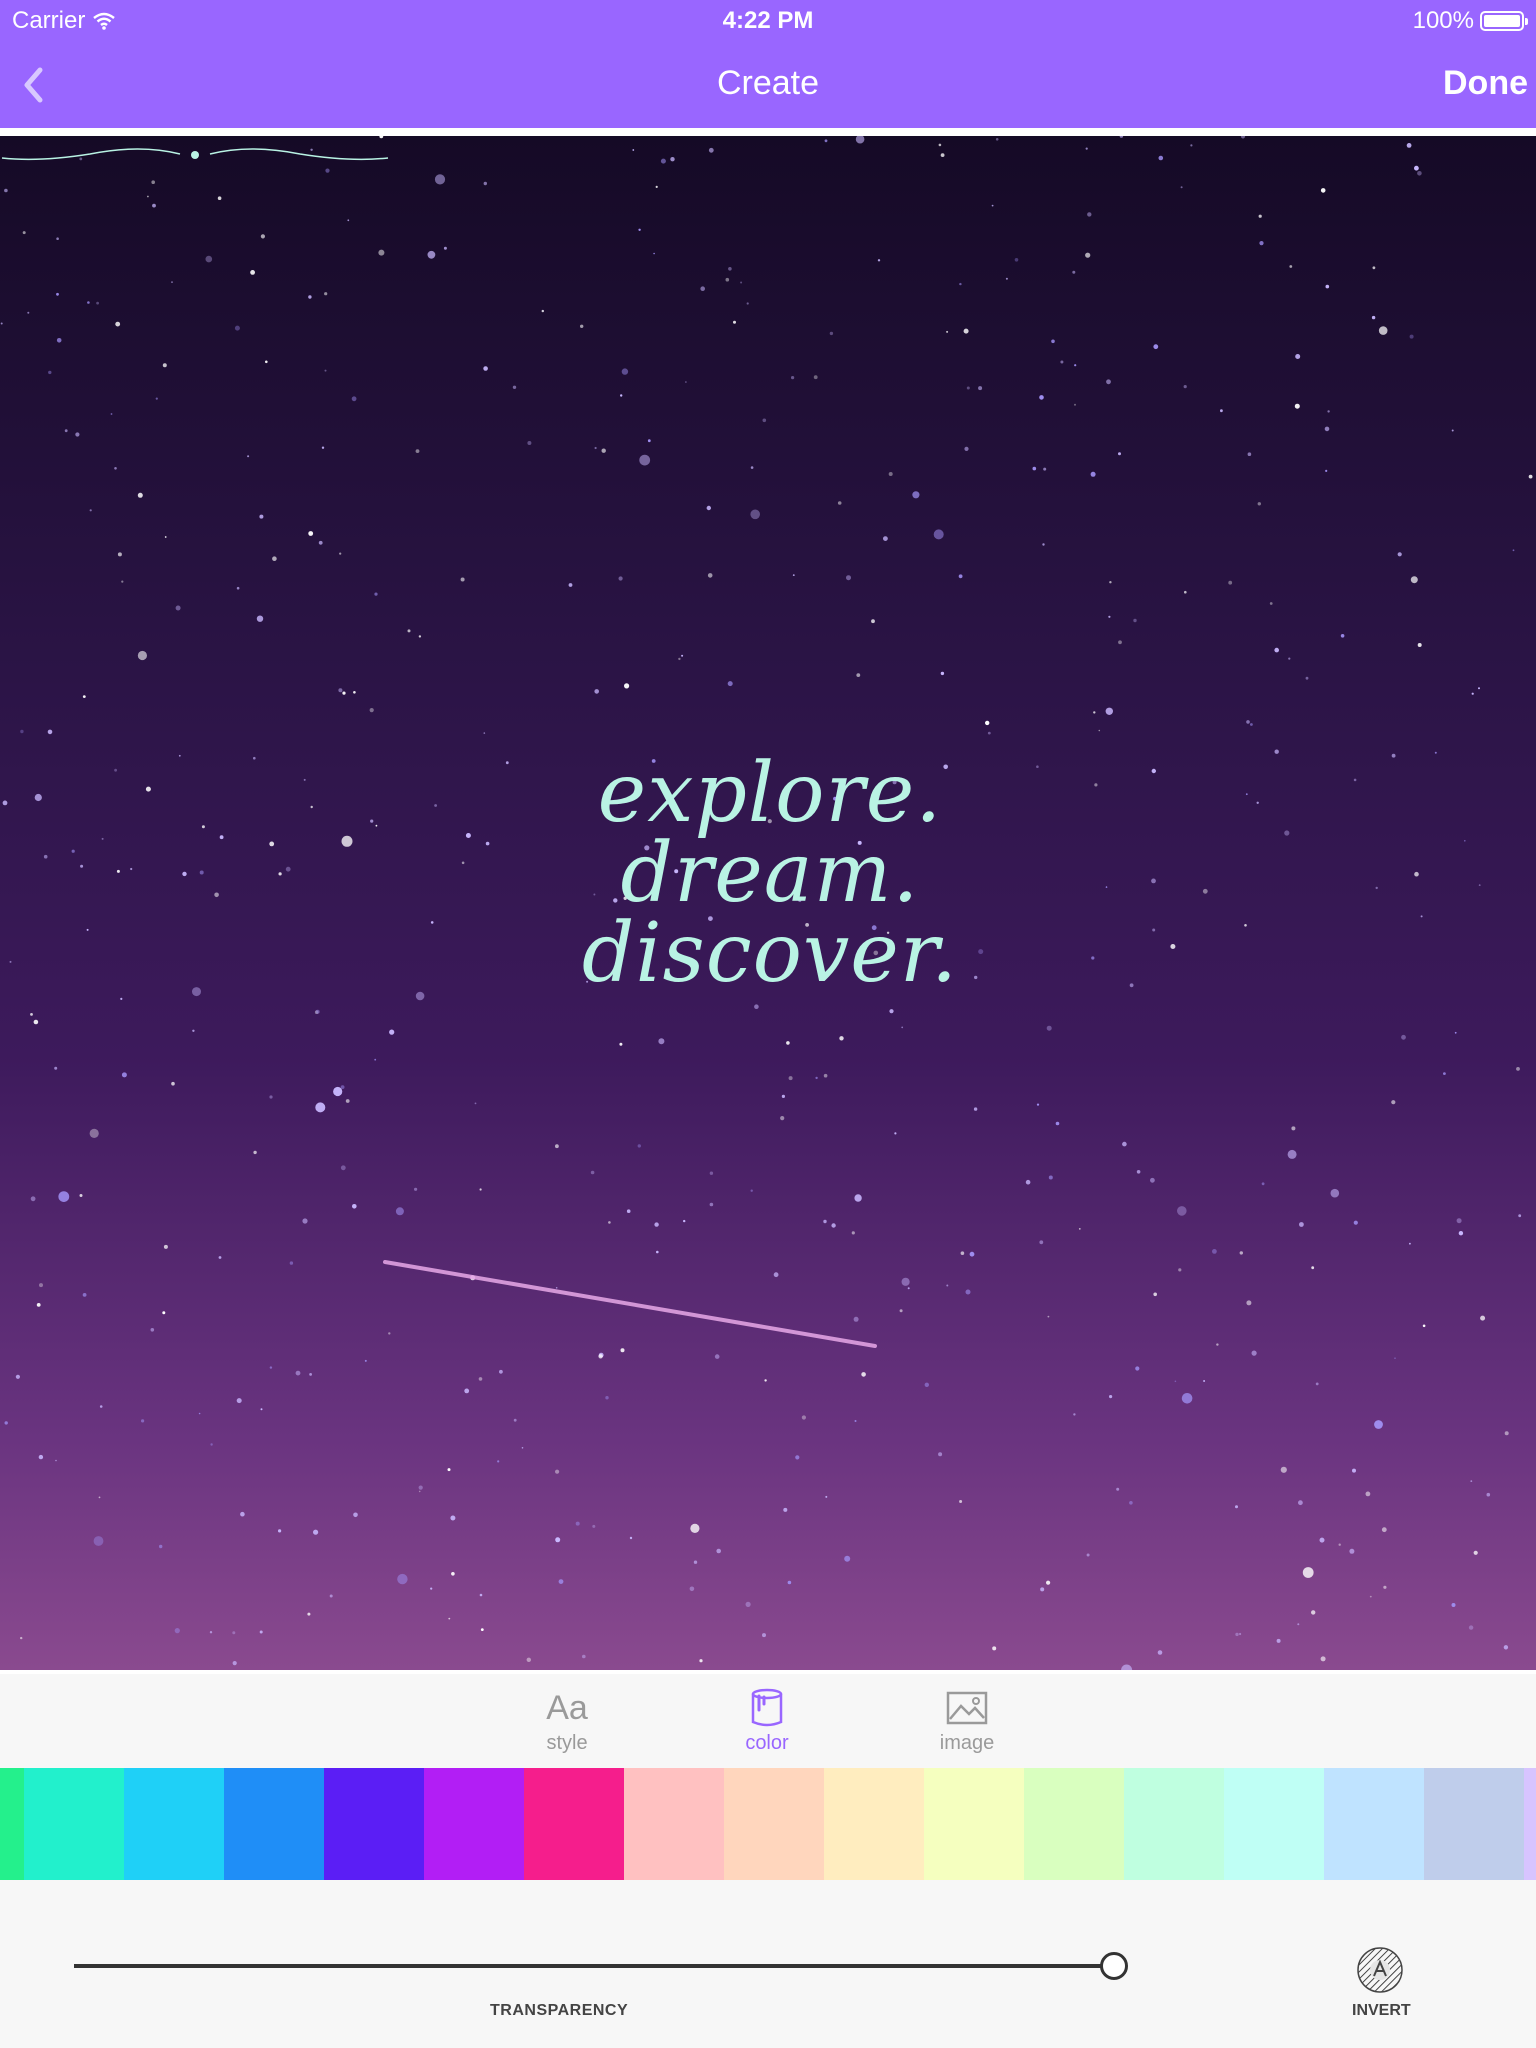 The image size is (1536, 2048). Describe the element at coordinates (767, 1707) in the screenshot. I see `paint-bucket-icon` at that location.